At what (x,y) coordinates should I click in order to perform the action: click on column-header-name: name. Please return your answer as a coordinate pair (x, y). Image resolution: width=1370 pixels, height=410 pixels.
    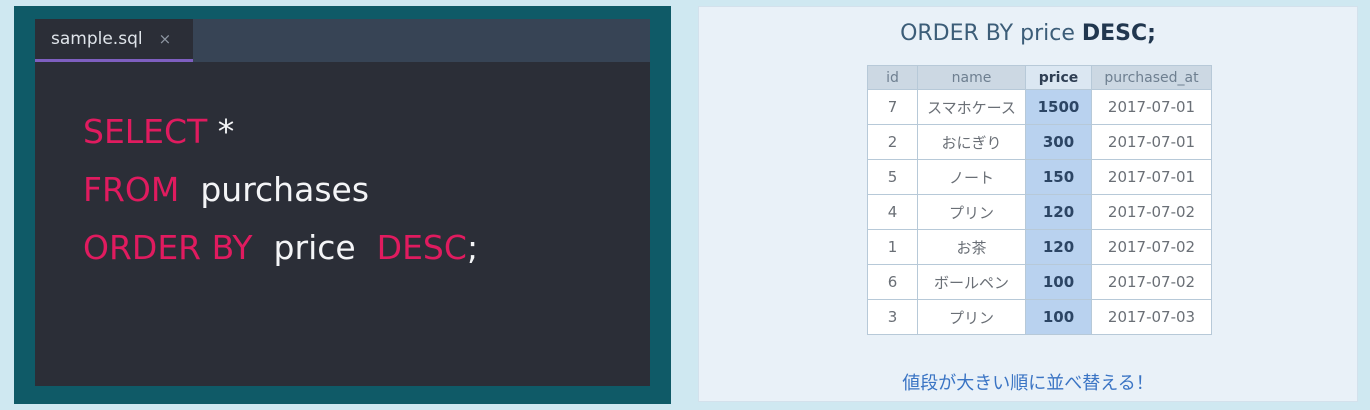
    Looking at the image, I should click on (971, 77).